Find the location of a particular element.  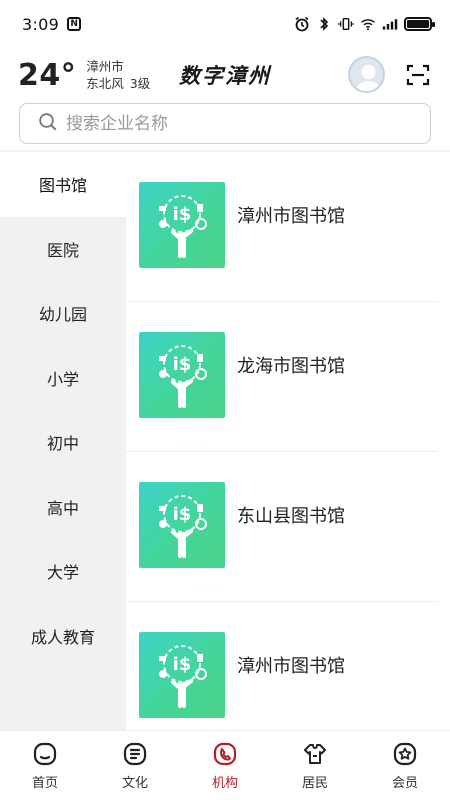

nav-culture: 文化 is located at coordinates (135, 765).